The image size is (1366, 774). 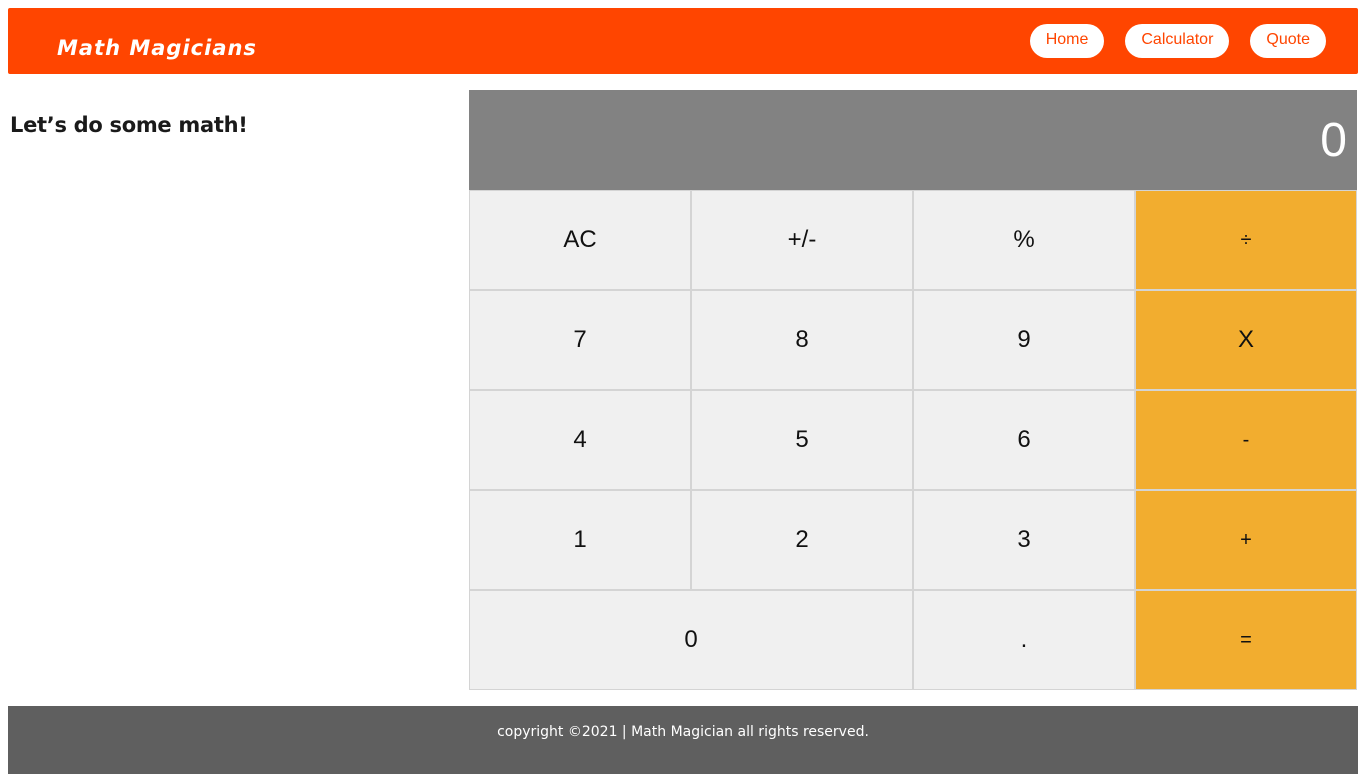 I want to click on nav-links: Home Calculator Quote, so click(x=1177, y=41).